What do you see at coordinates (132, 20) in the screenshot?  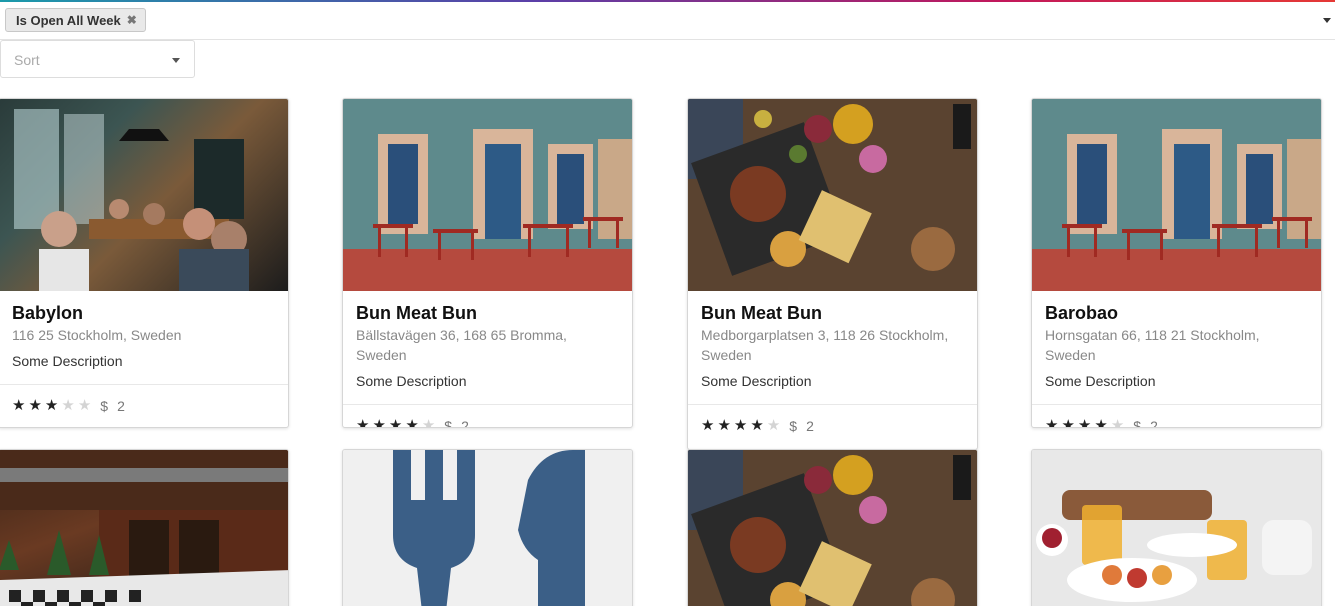 I see `close-icon: ✖` at bounding box center [132, 20].